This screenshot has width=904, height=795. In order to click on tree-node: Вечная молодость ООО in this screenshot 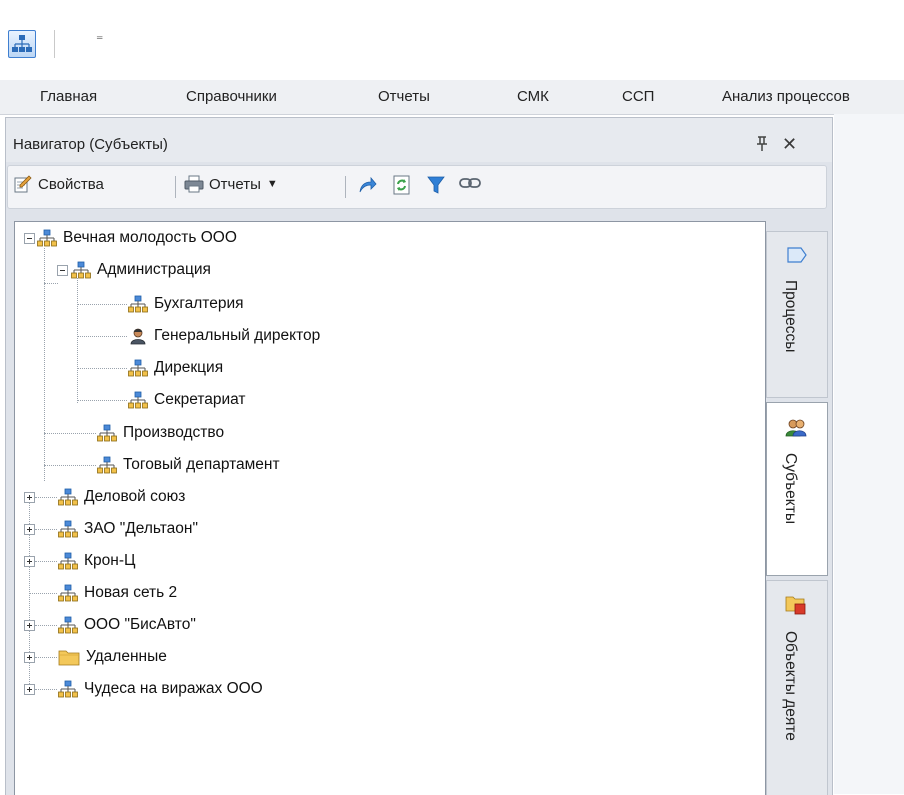, I will do `click(137, 238)`.